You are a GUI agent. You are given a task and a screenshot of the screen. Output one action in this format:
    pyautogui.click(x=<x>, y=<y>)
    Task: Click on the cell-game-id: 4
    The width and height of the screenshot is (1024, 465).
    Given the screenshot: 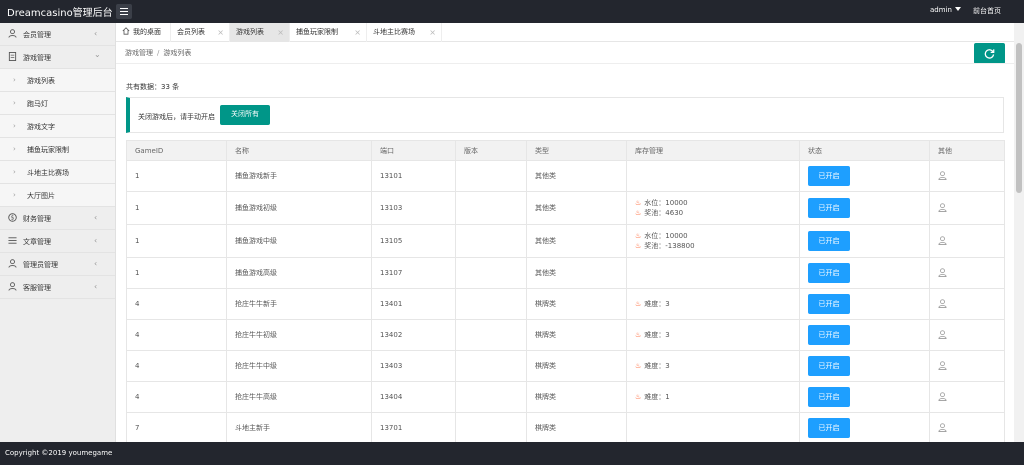 What is the action you would take?
    pyautogui.click(x=176, y=304)
    